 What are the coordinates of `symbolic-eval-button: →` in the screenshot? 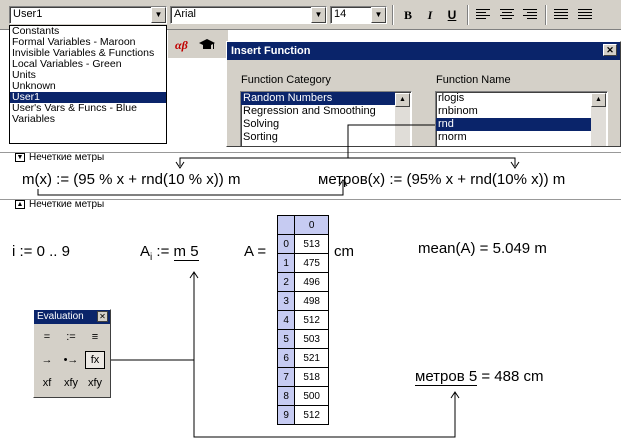 It's located at (47, 360).